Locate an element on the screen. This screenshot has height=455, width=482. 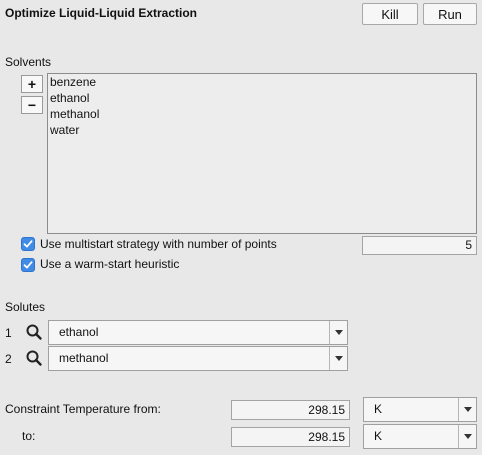
warmstart-checkbox is located at coordinates (28, 265).